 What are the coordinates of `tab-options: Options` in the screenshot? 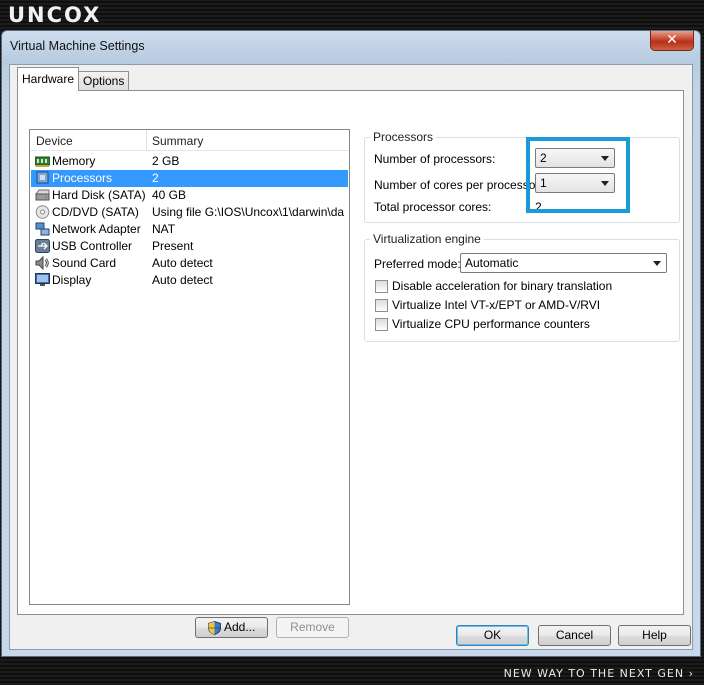 It's located at (104, 81).